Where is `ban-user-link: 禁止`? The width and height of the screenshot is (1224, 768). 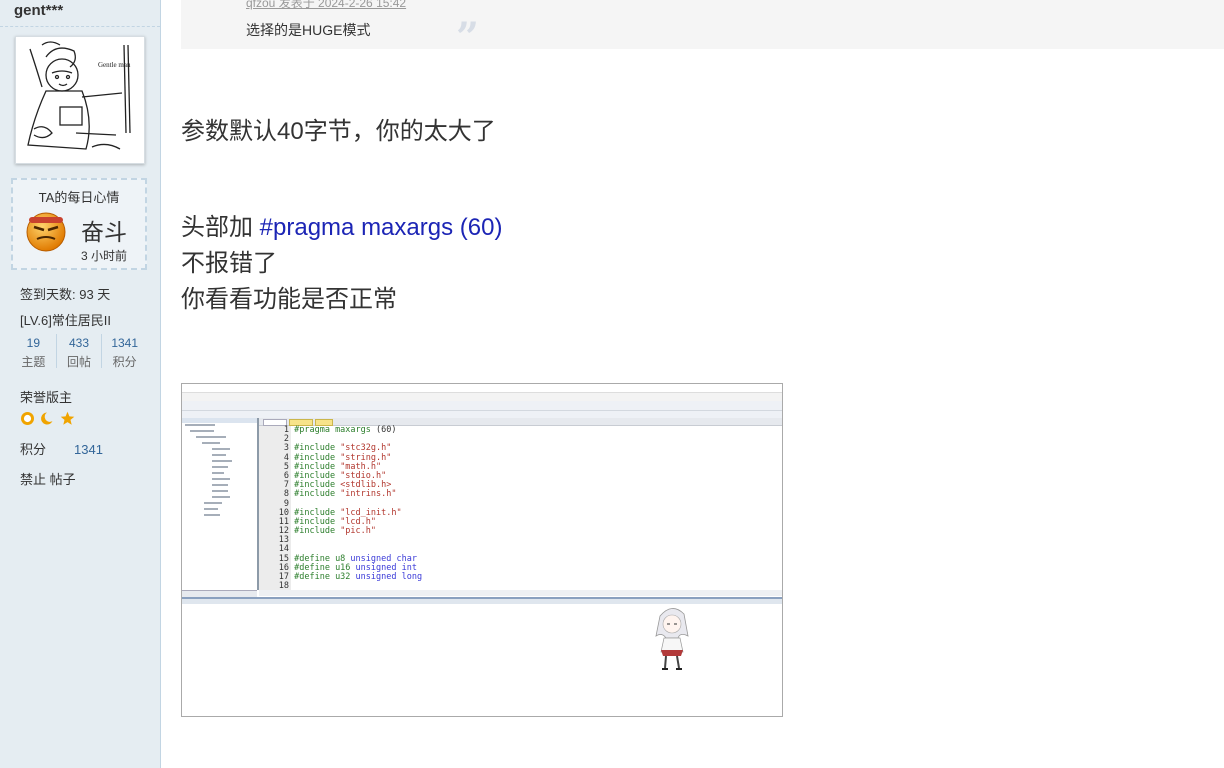
ban-user-link: 禁止 is located at coordinates (33, 479).